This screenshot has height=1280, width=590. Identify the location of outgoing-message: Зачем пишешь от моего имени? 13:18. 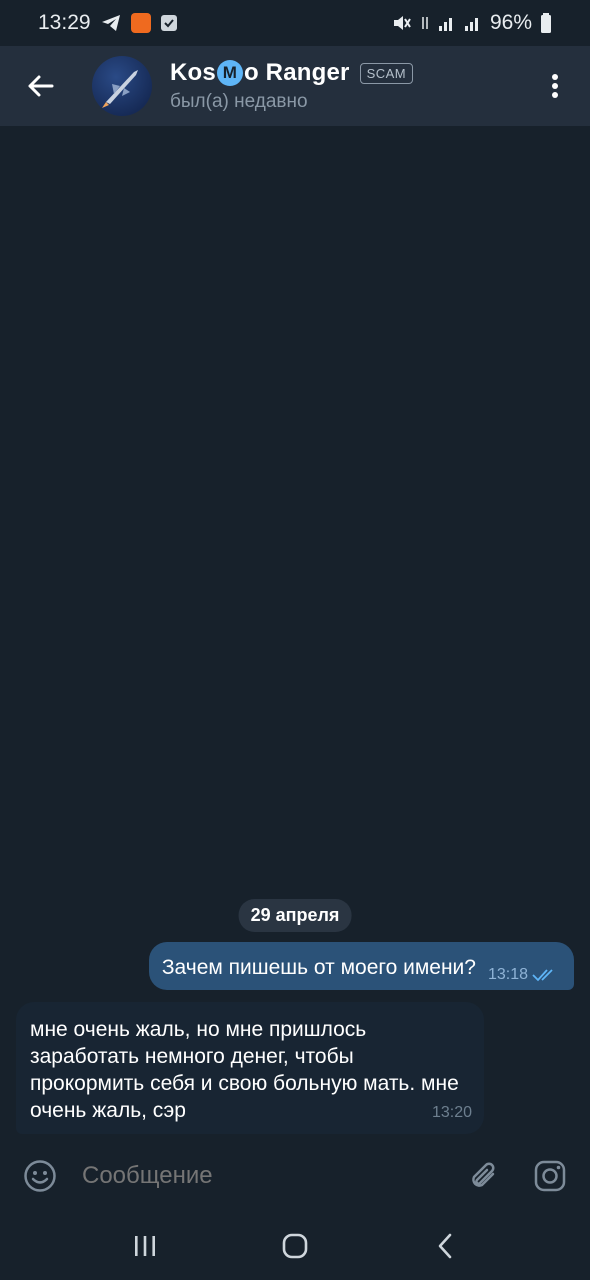
(361, 966).